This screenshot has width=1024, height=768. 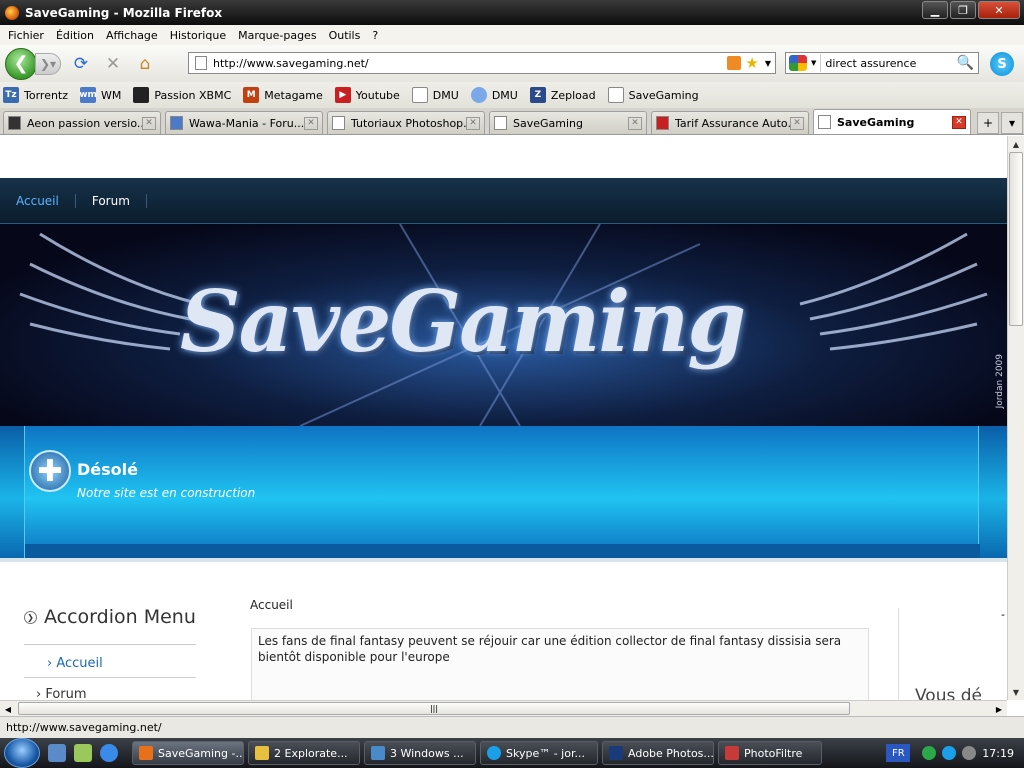 What do you see at coordinates (935, 10) in the screenshot?
I see `minimize-button: ▁` at bounding box center [935, 10].